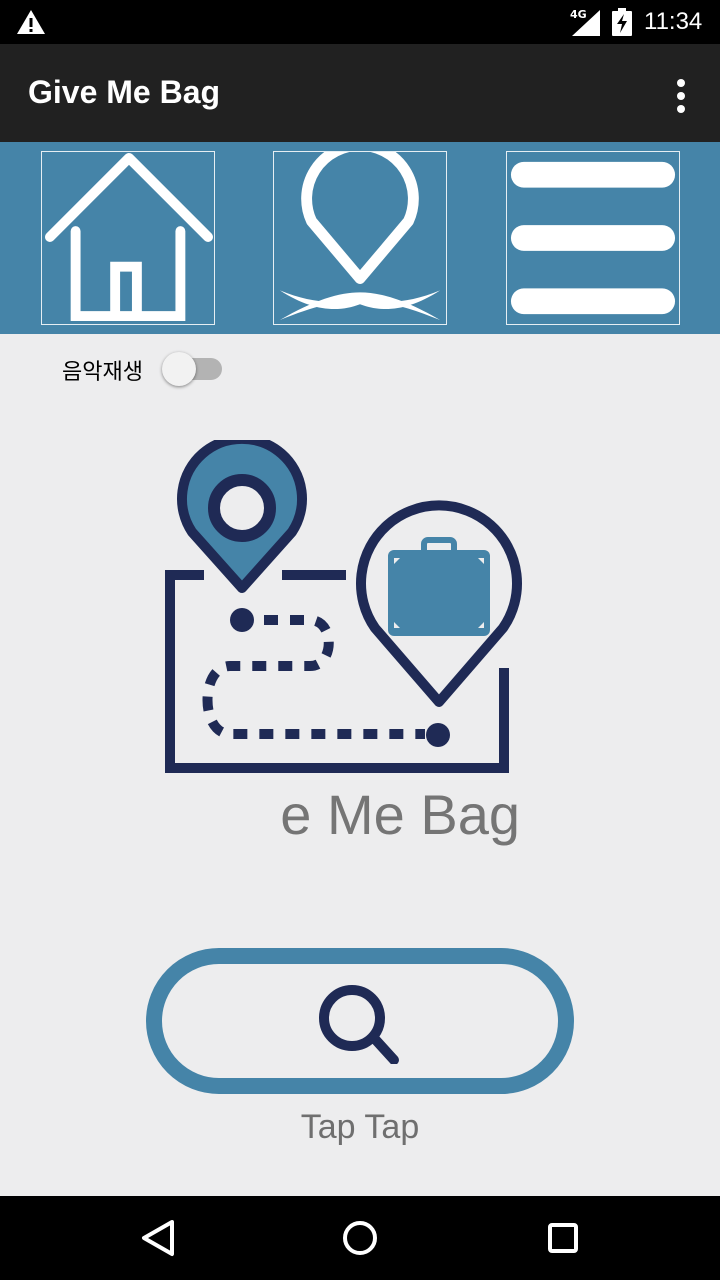 The image size is (720, 1280). I want to click on battery-charging-icon, so click(622, 22).